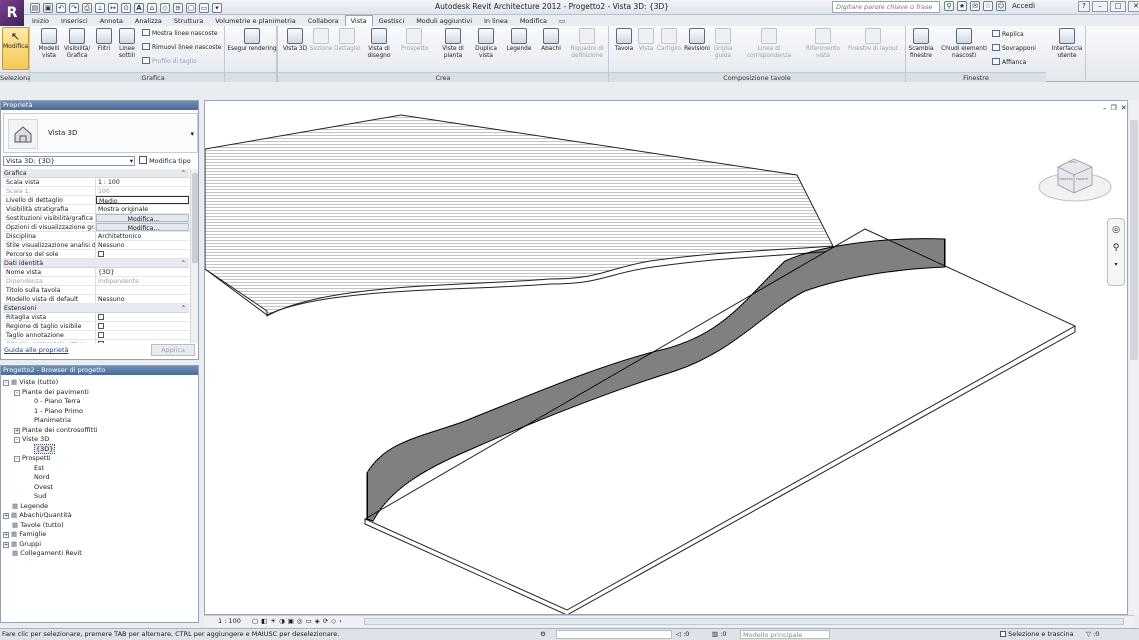 This screenshot has width=1139, height=640. What do you see at coordinates (252, 40) in the screenshot?
I see `esegui-rendering-button: Esegui rendering` at bounding box center [252, 40].